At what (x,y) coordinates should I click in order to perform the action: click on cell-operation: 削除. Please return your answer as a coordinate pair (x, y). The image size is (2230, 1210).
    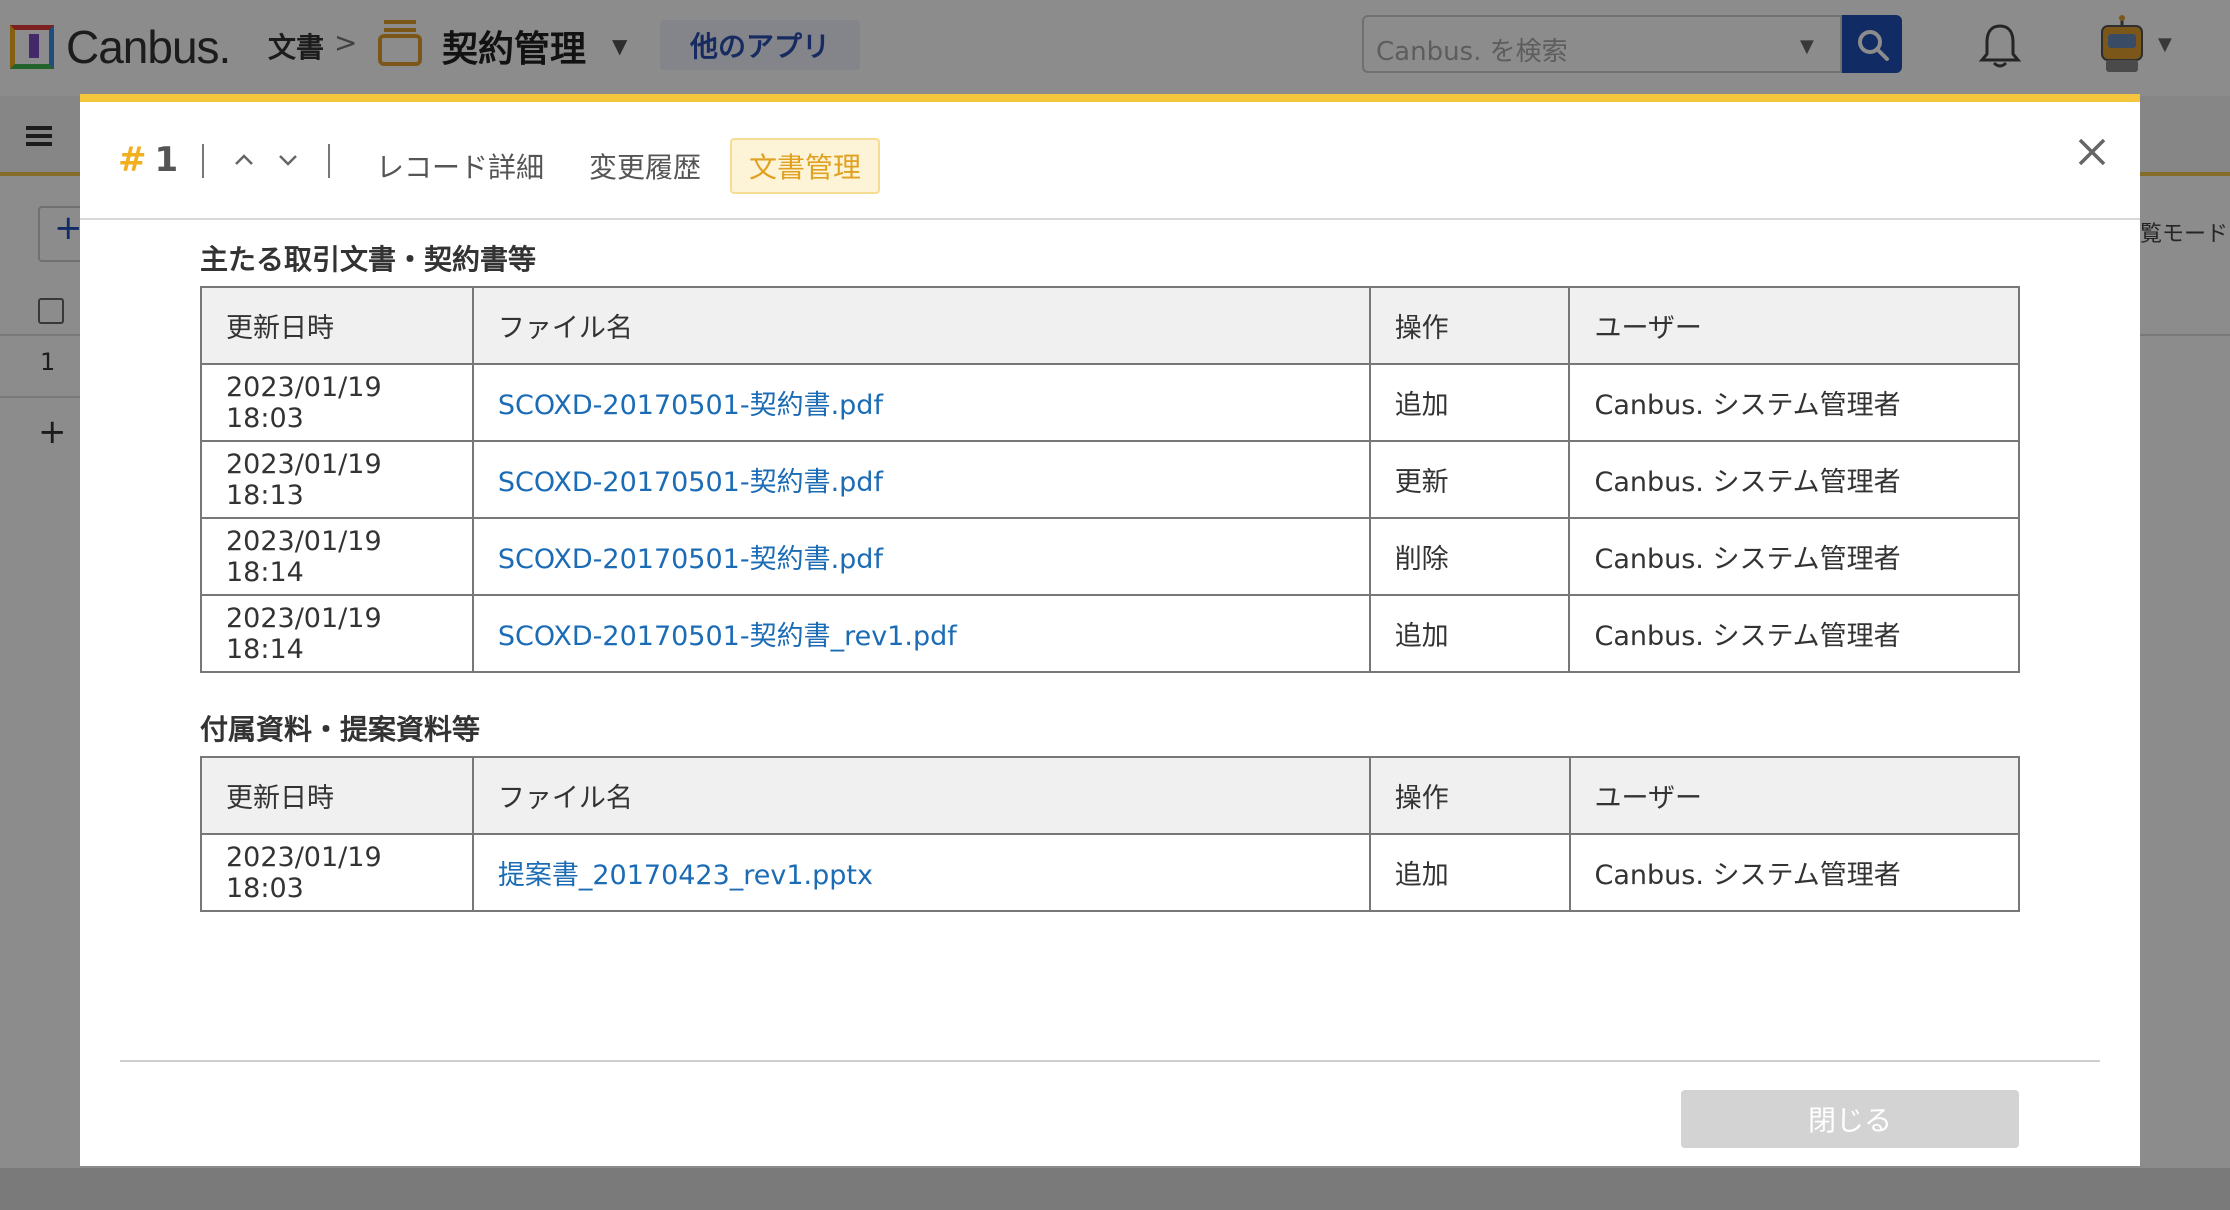
    Looking at the image, I should click on (1469, 556).